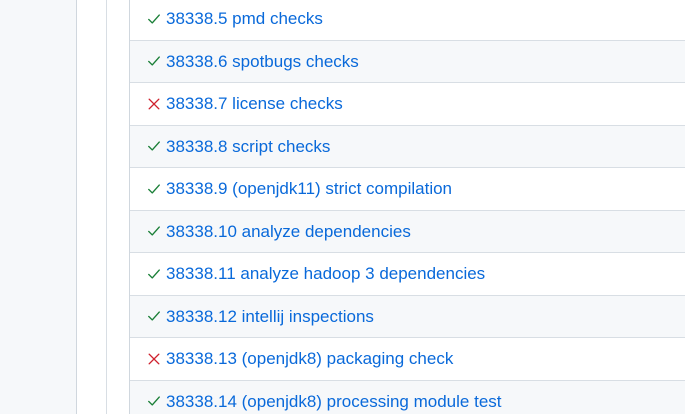 This screenshot has width=685, height=414. I want to click on check-row: 38338.12 intellij inspections, so click(407, 316).